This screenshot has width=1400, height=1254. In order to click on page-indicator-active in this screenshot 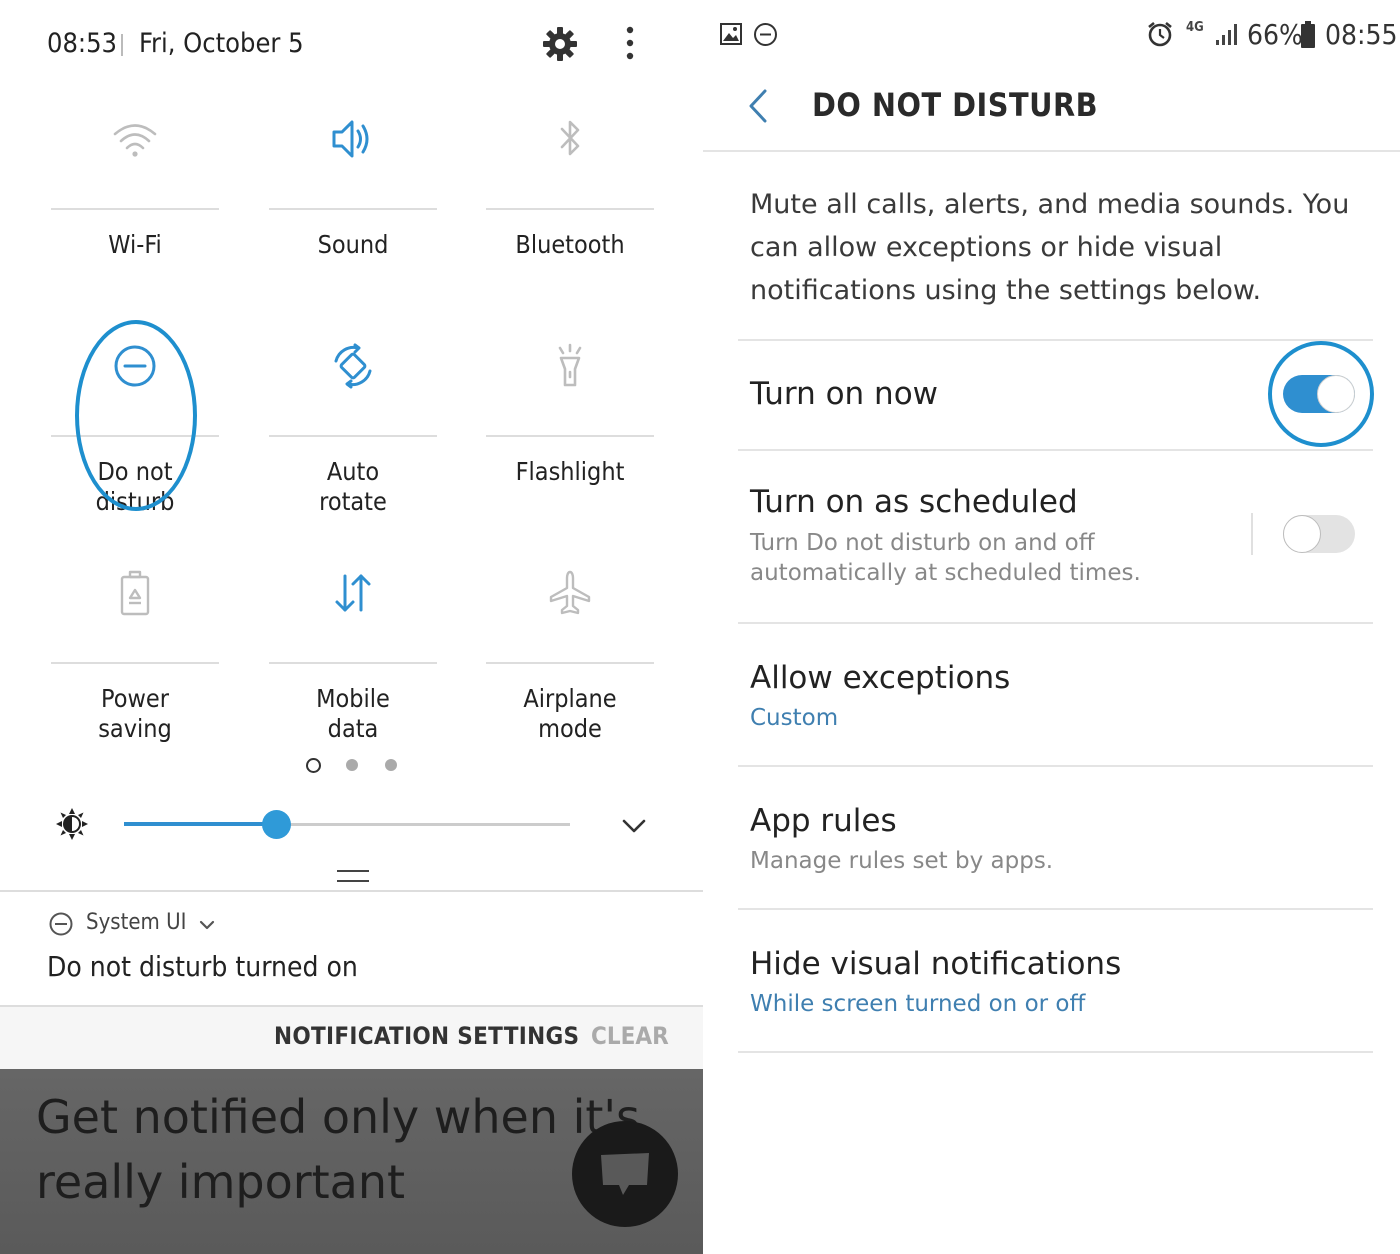, I will do `click(313, 765)`.